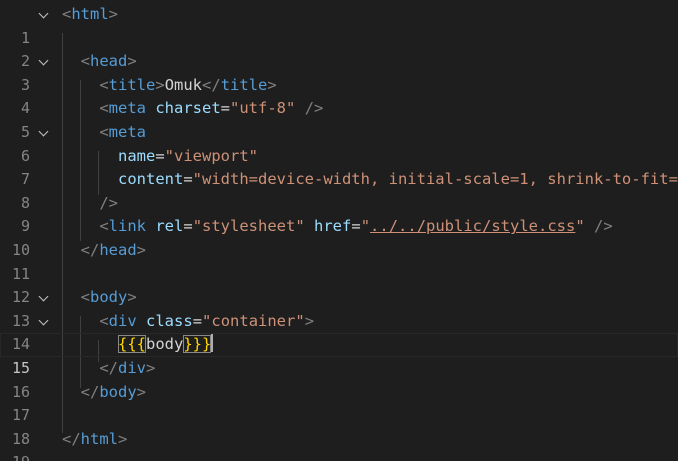  Describe the element at coordinates (108, 61) in the screenshot. I see `code-text: <head>` at that location.